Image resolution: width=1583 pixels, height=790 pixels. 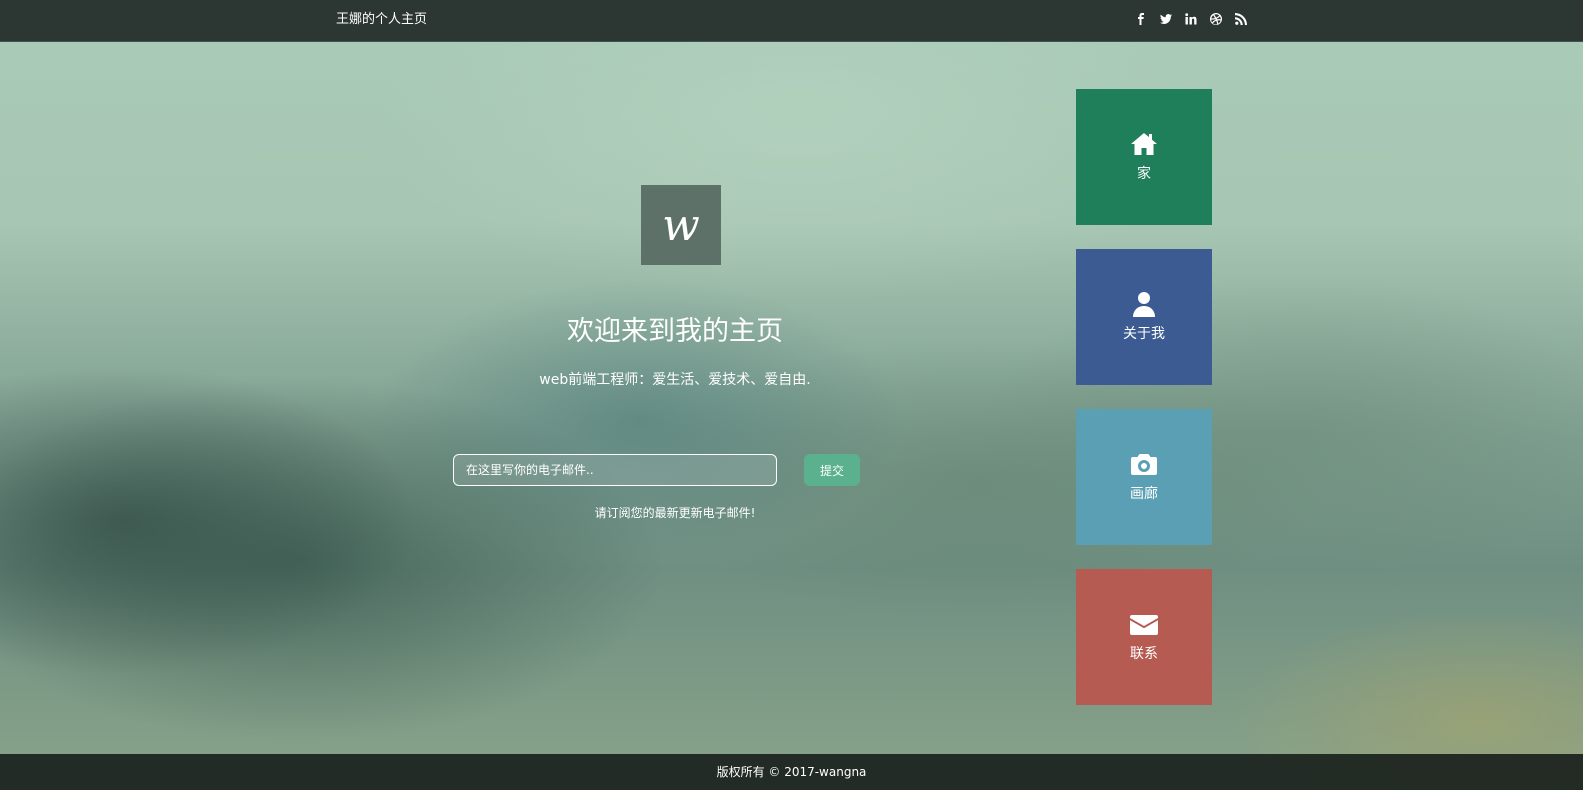 I want to click on site-brand: 王娜的个人主页, so click(x=381, y=20).